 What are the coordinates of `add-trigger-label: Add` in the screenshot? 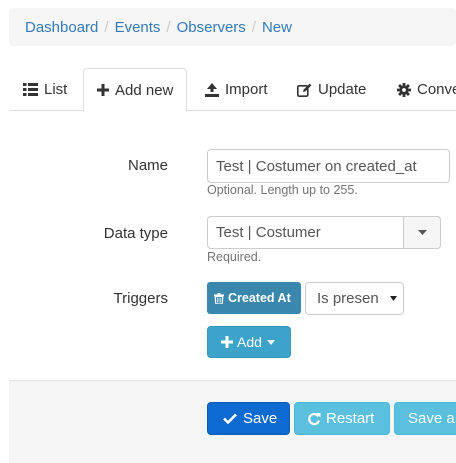 It's located at (249, 342).